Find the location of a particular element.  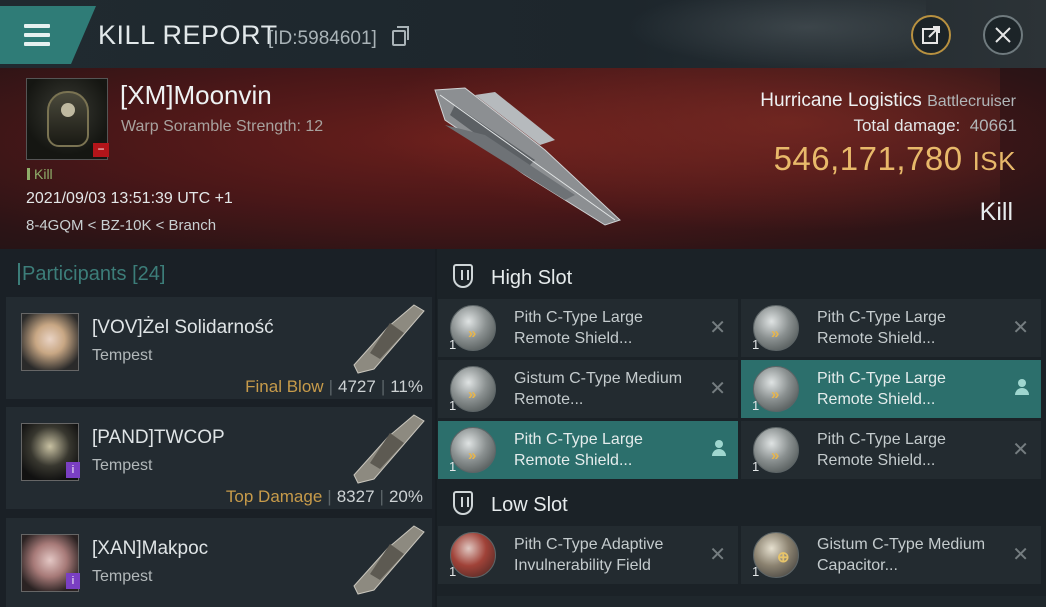

kill-tag: Kill is located at coordinates (40, 174).